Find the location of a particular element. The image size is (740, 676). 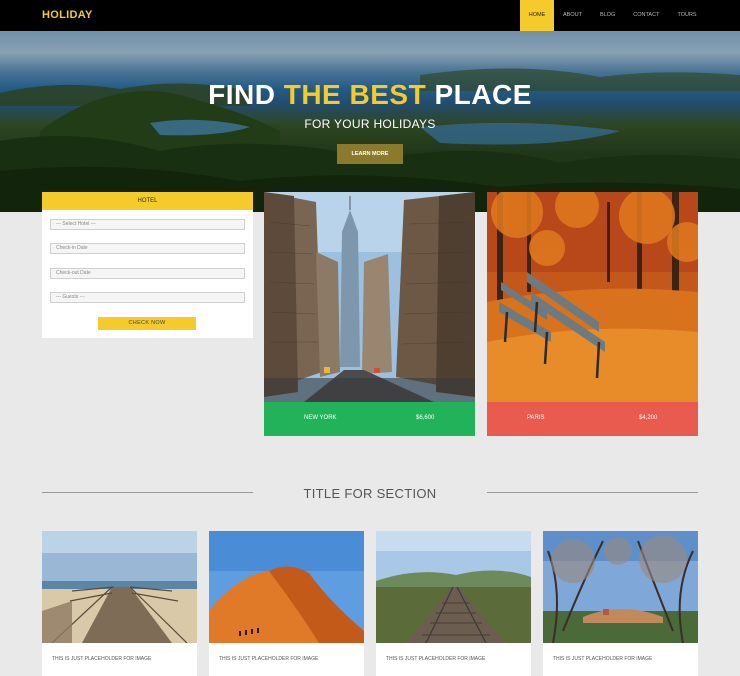

desert-image is located at coordinates (286, 587).